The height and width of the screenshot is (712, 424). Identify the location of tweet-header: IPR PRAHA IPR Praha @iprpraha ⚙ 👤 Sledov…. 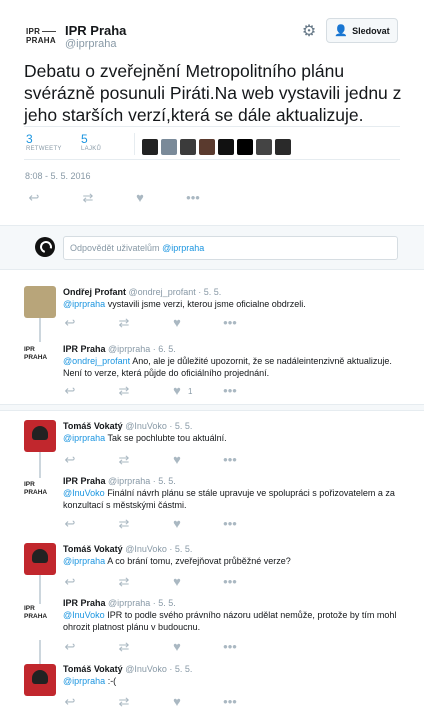
(212, 30).